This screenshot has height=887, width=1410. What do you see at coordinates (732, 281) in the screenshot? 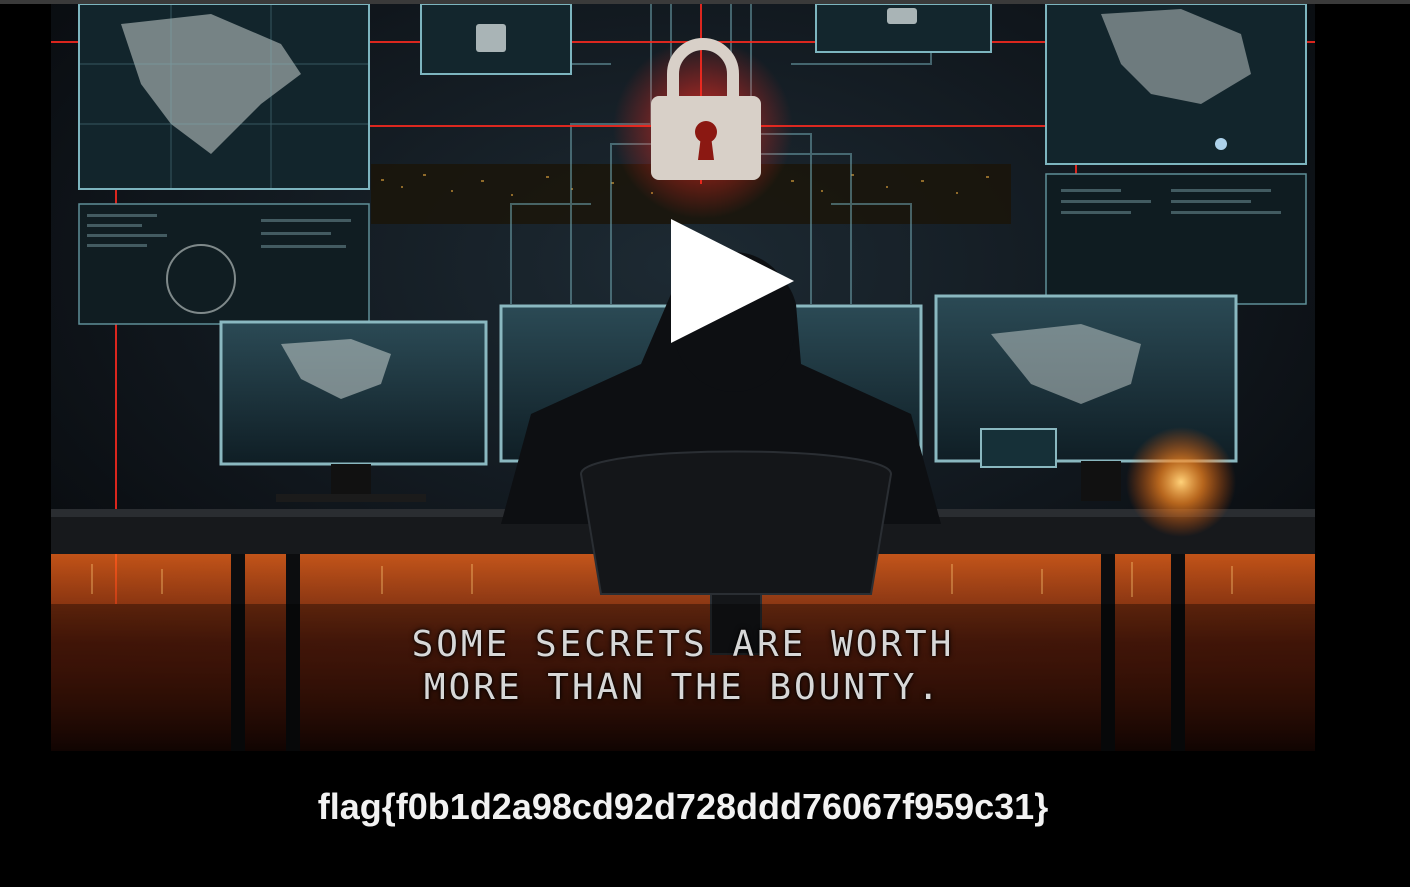
I see `play-icon` at bounding box center [732, 281].